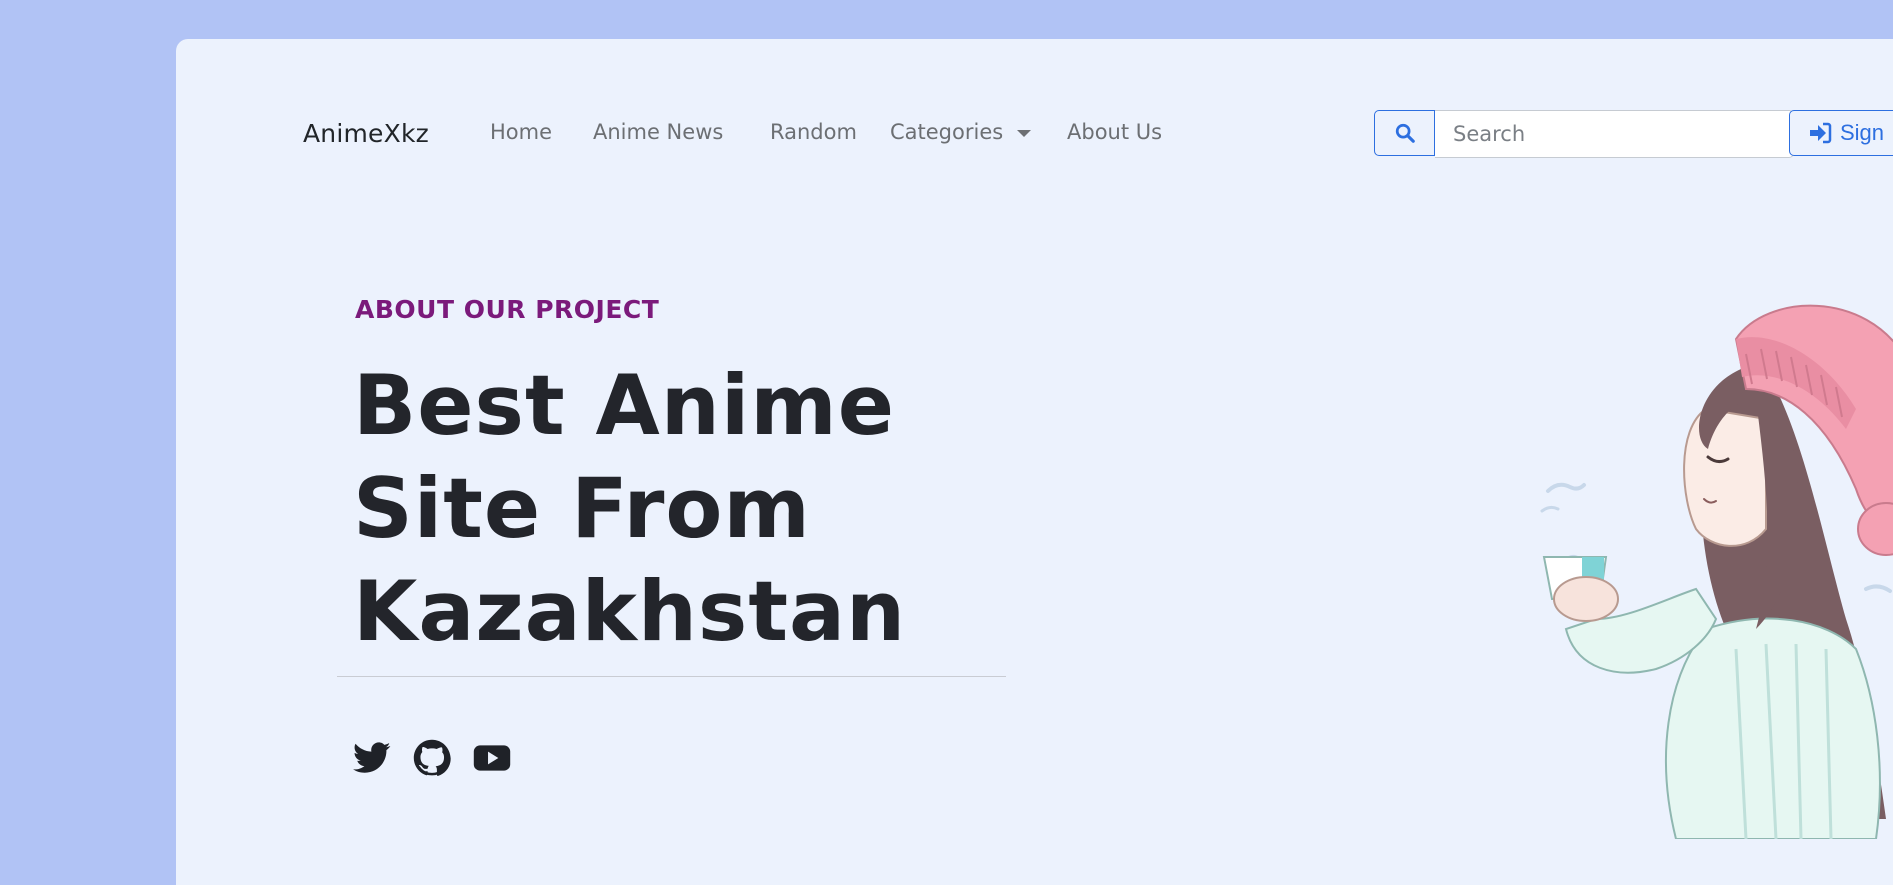 The image size is (1893, 885). Describe the element at coordinates (671, 676) in the screenshot. I see `divider` at that location.